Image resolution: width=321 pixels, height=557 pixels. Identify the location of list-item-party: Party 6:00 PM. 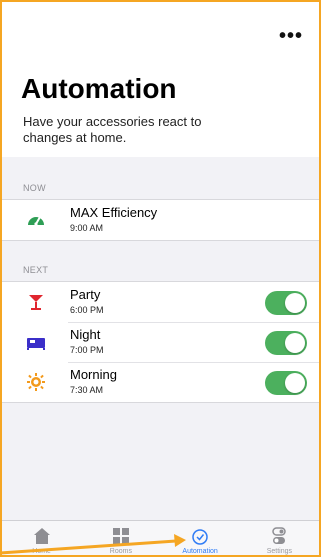
(160, 302).